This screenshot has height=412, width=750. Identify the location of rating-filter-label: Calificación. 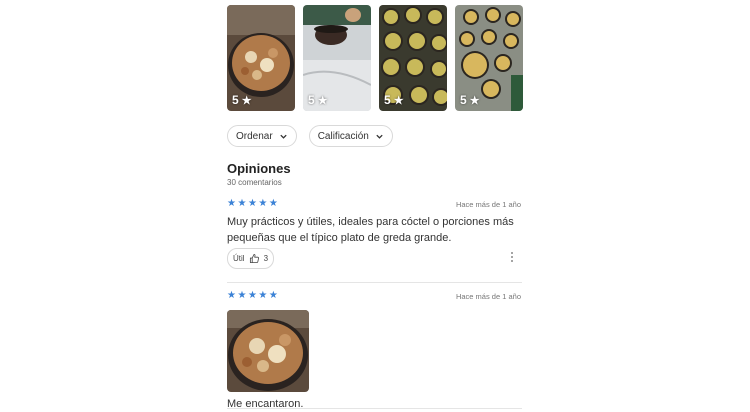
(343, 136).